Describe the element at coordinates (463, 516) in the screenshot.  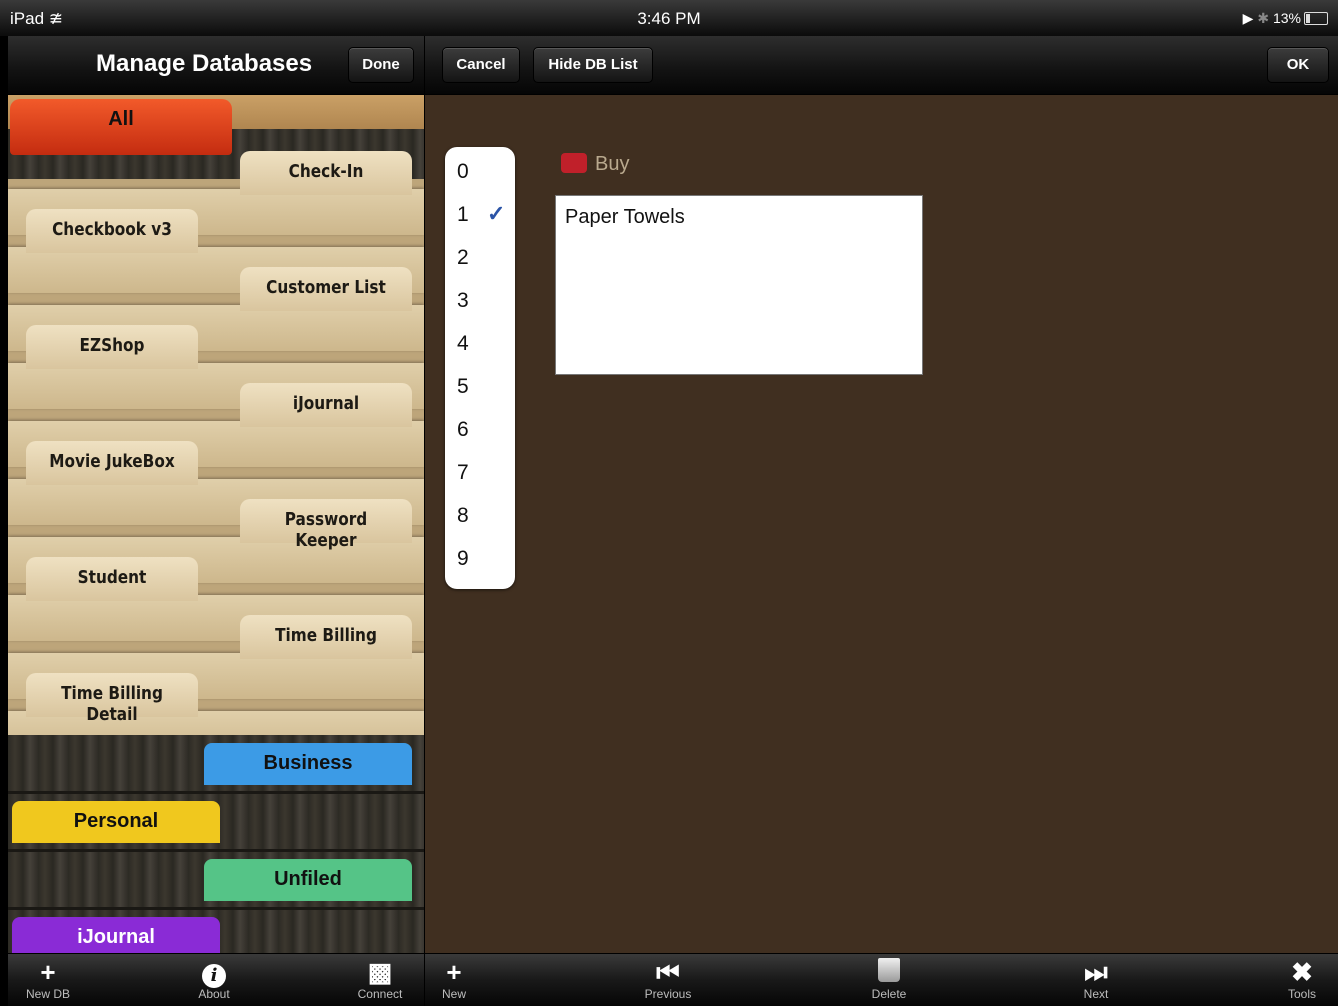
I see `picker-option: 8` at that location.